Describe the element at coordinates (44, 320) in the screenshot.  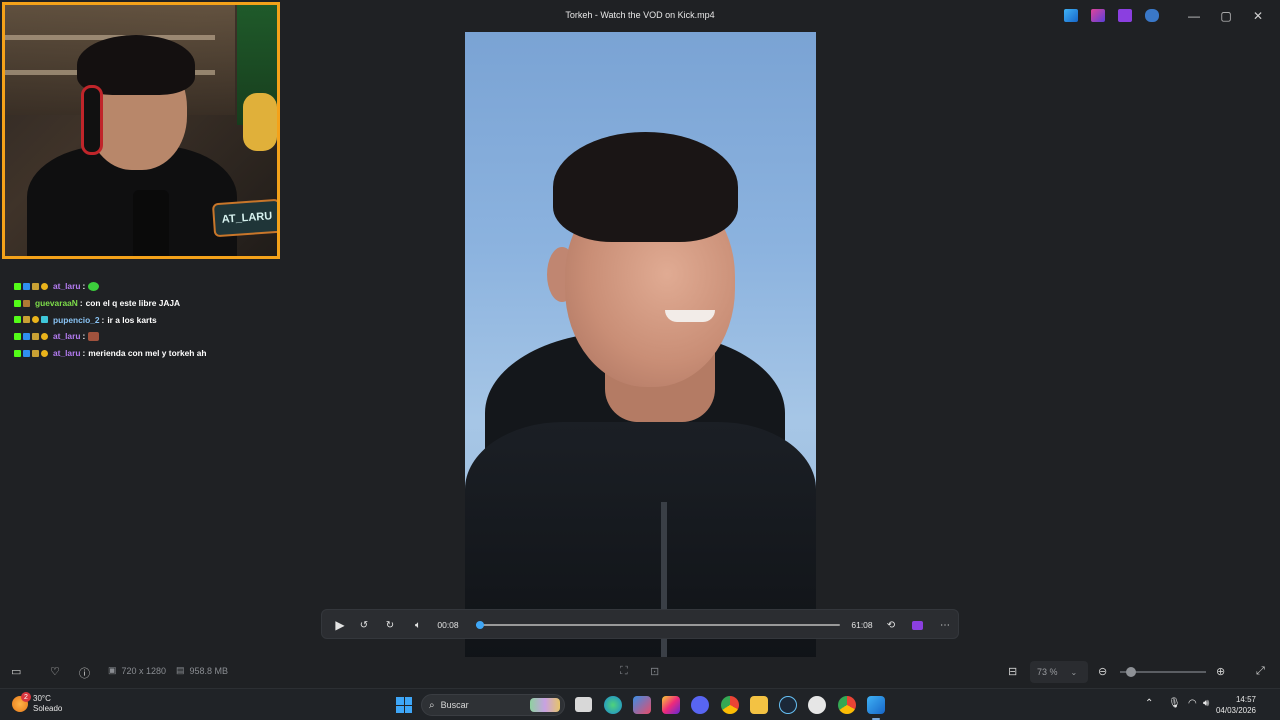
I see `verified-badge-icon` at that location.